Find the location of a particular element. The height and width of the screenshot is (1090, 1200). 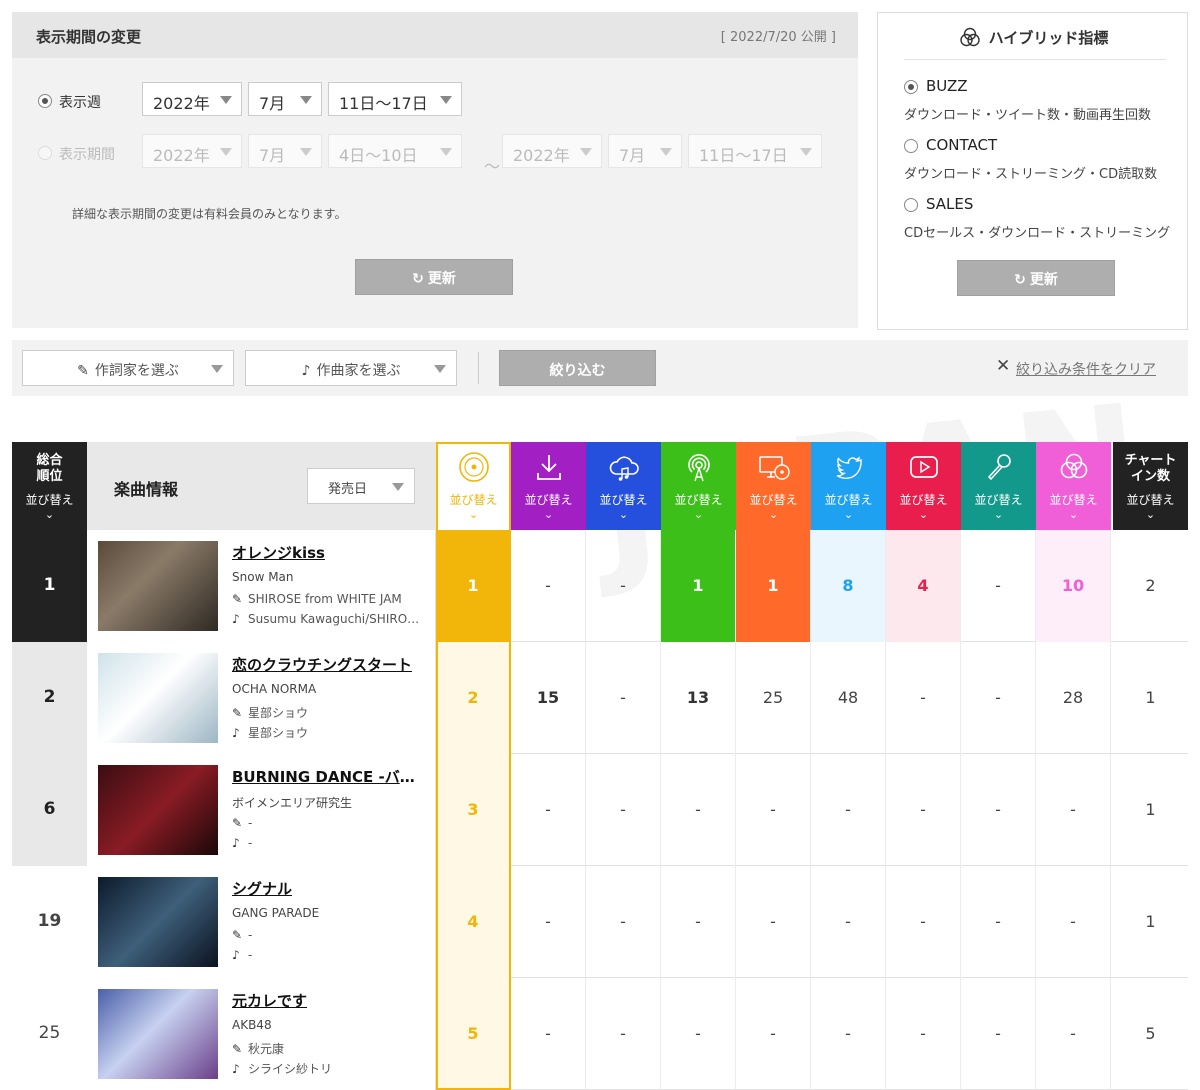

week-year-select: 2022年 is located at coordinates (192, 99).